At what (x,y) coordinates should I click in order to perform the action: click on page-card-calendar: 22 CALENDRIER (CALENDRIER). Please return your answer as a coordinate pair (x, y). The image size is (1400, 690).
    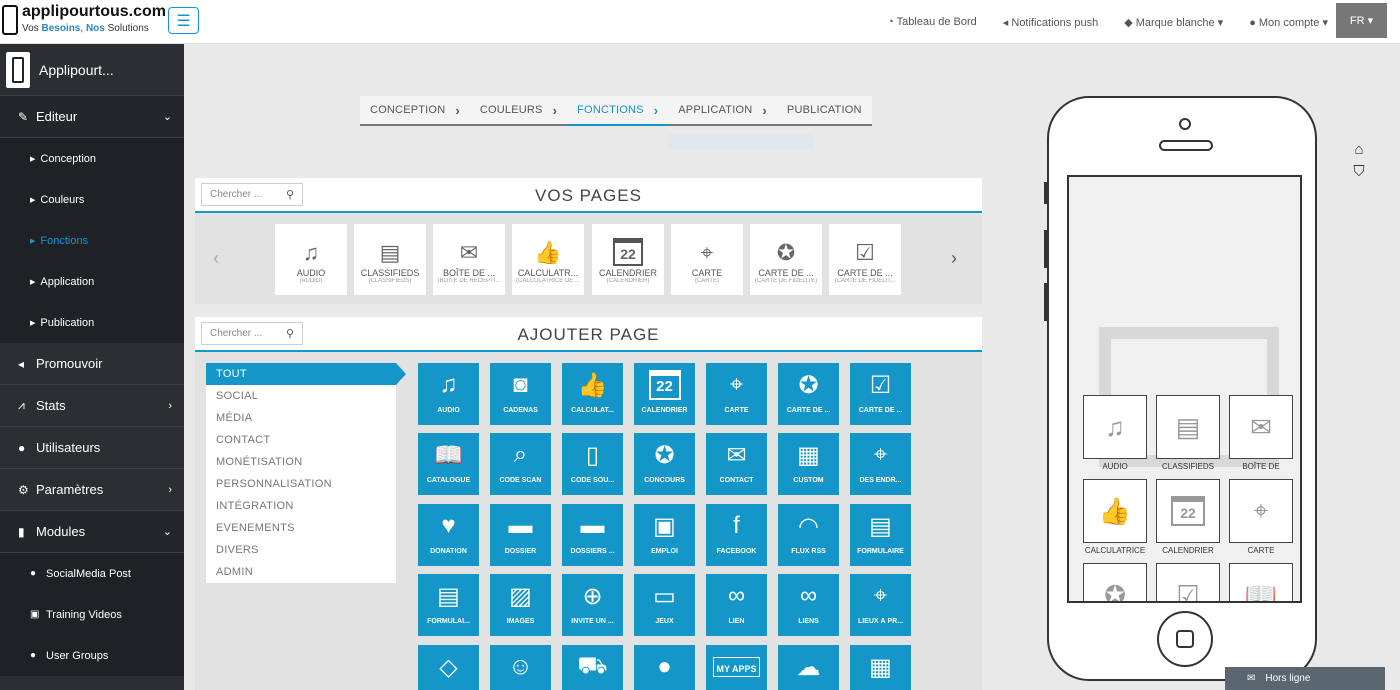
    Looking at the image, I should click on (628, 259).